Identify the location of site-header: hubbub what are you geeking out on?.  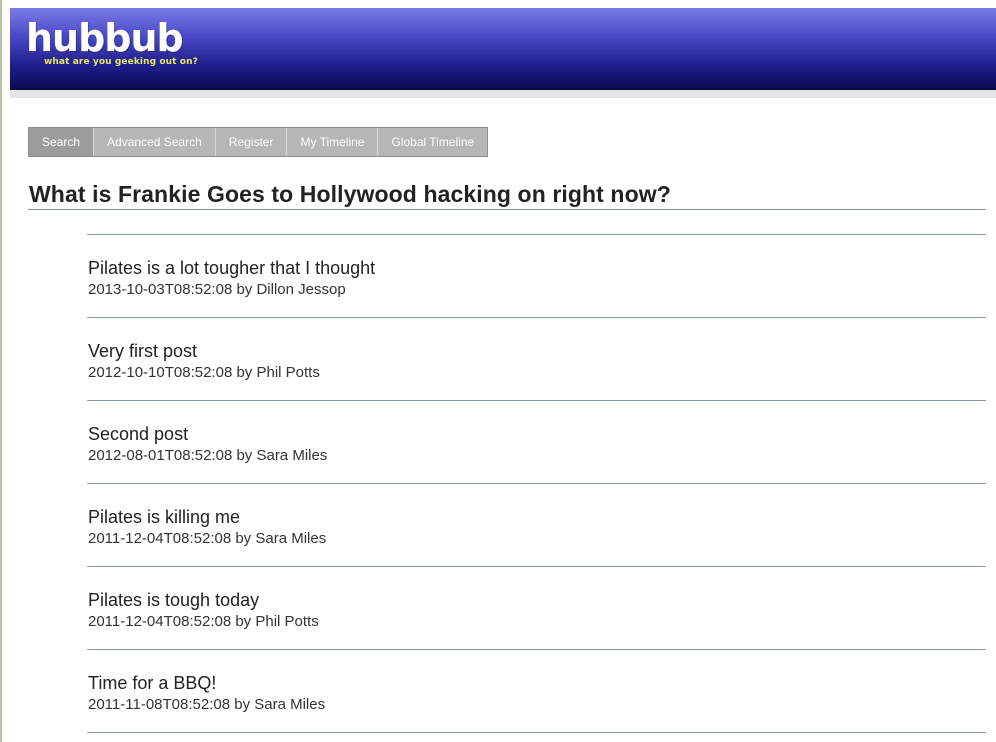
(503, 49).